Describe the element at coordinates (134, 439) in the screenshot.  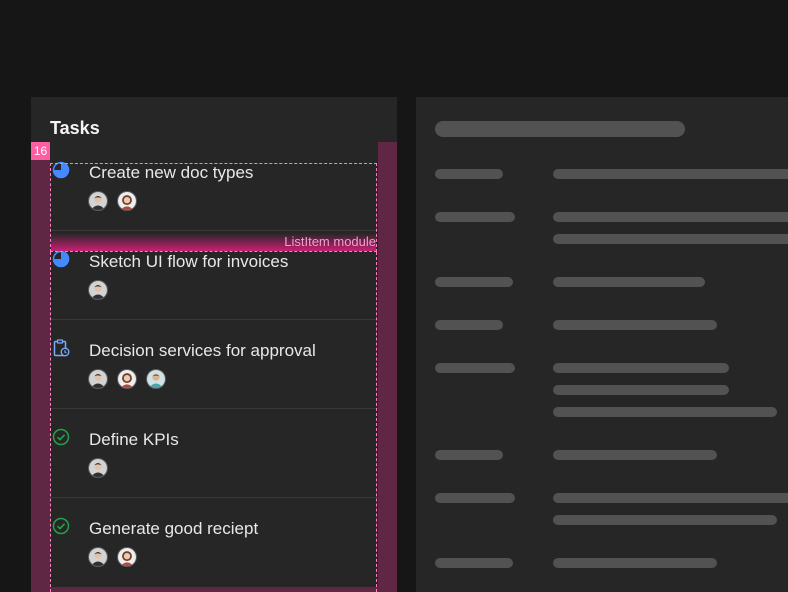
I see `task-label: Define KPIs` at that location.